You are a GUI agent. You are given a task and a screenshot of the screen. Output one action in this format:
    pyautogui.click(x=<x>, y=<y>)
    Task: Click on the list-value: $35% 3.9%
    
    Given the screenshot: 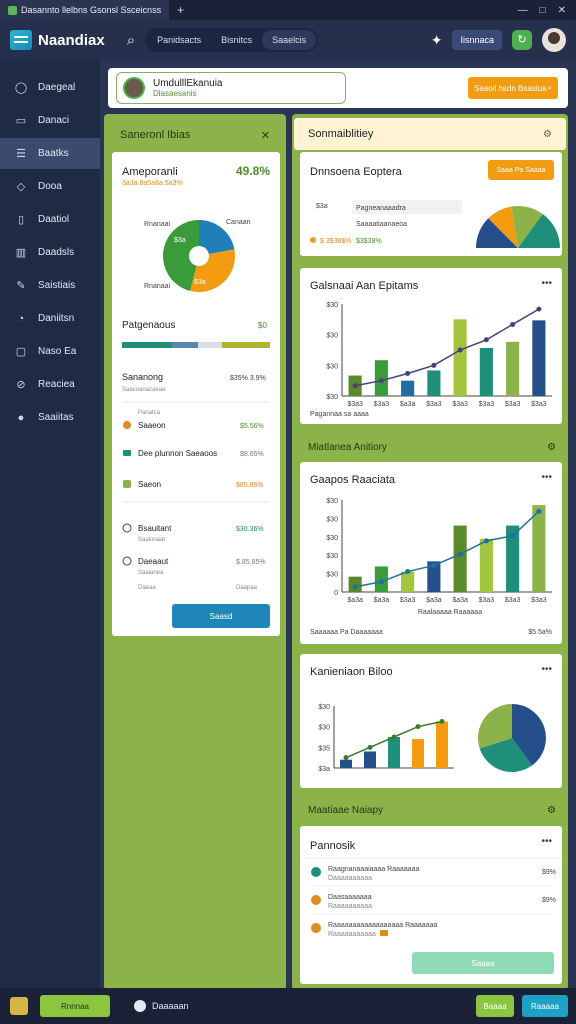 What is the action you would take?
    pyautogui.click(x=248, y=378)
    